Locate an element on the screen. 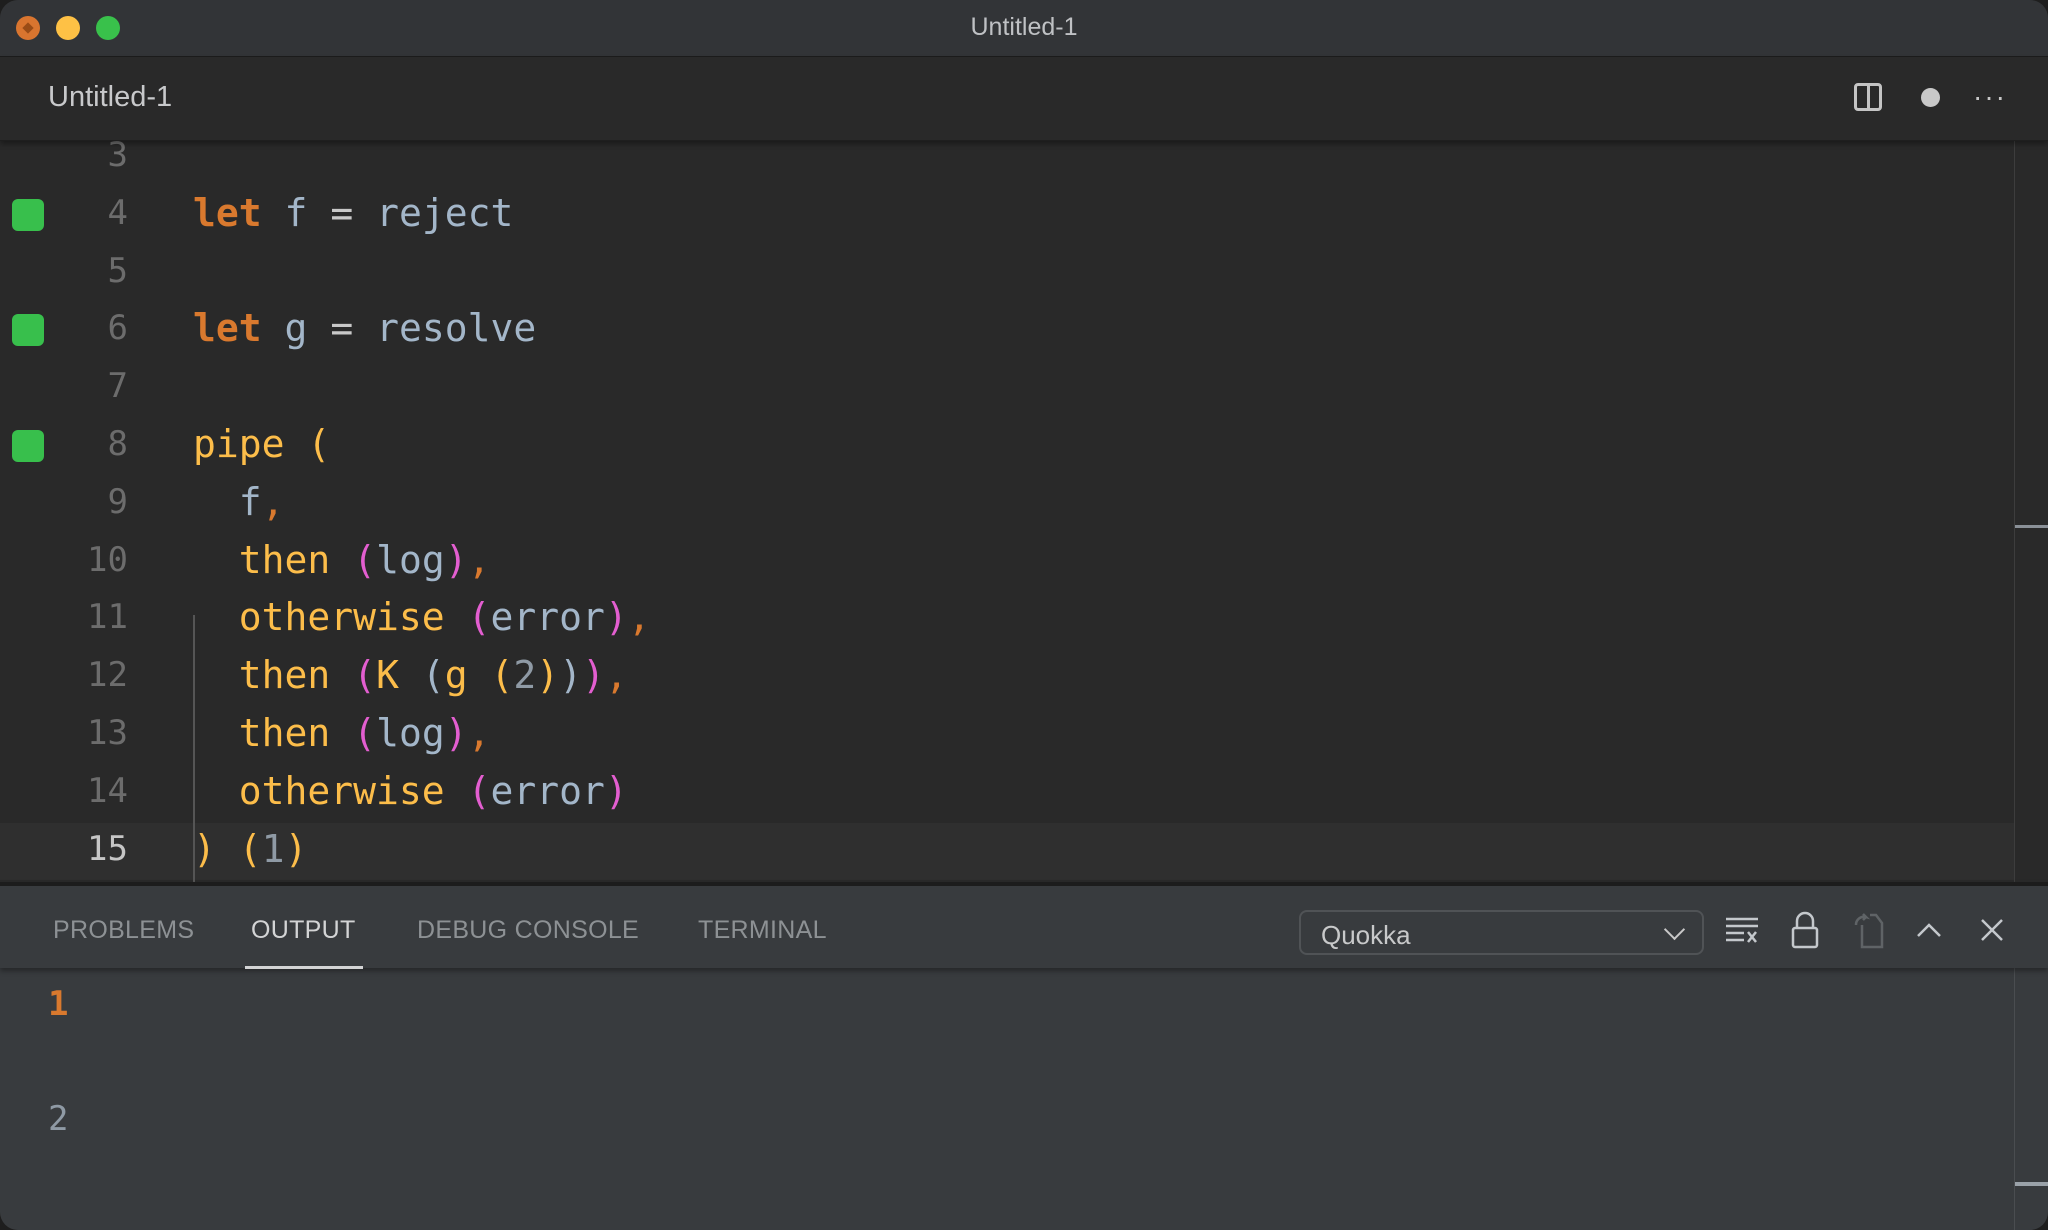 This screenshot has height=1230, width=2048. code-text: then (log), is located at coordinates (342, 733).